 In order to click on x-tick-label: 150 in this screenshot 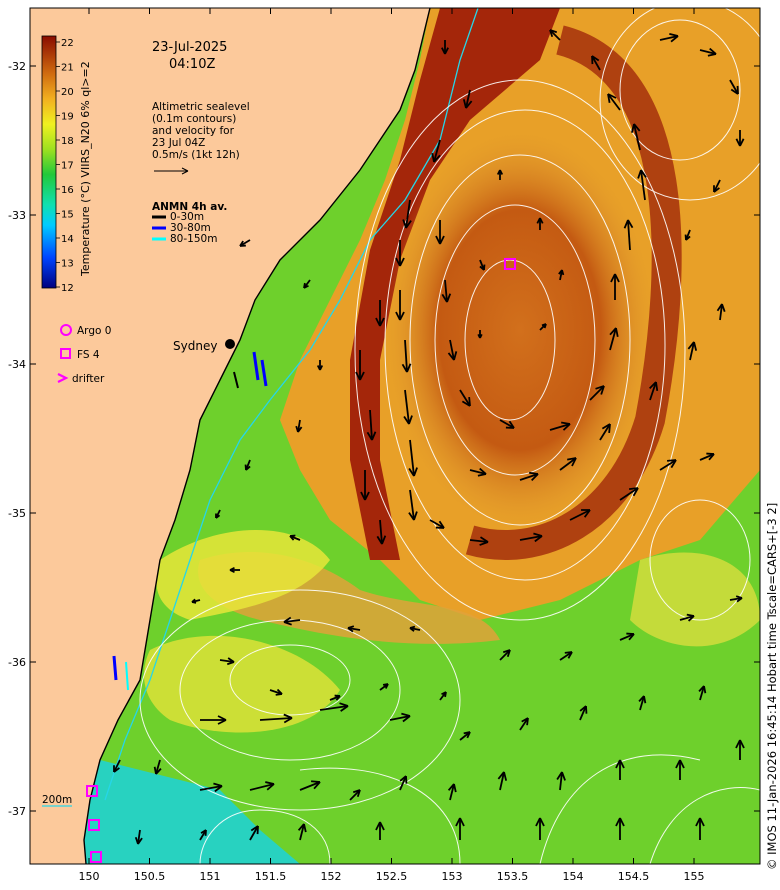, I will do `click(89, 876)`.